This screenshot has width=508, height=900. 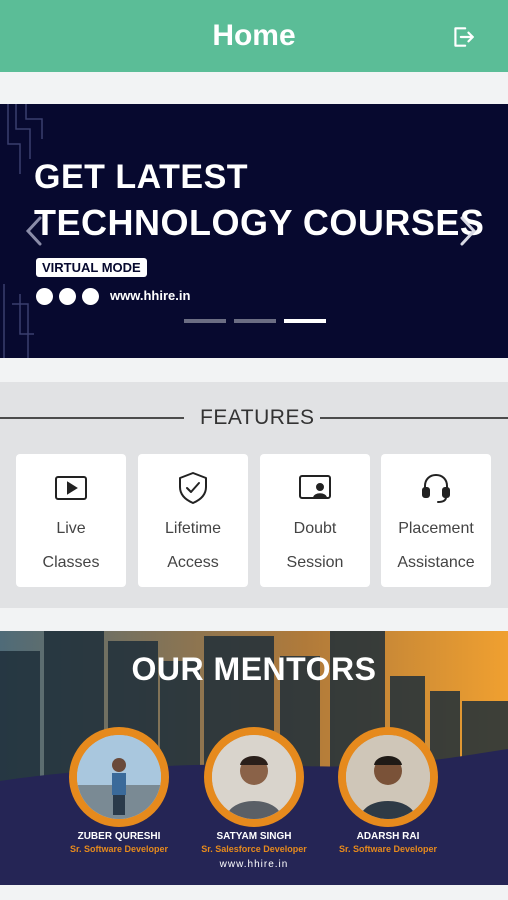 I want to click on contact-icons, so click(x=67, y=296).